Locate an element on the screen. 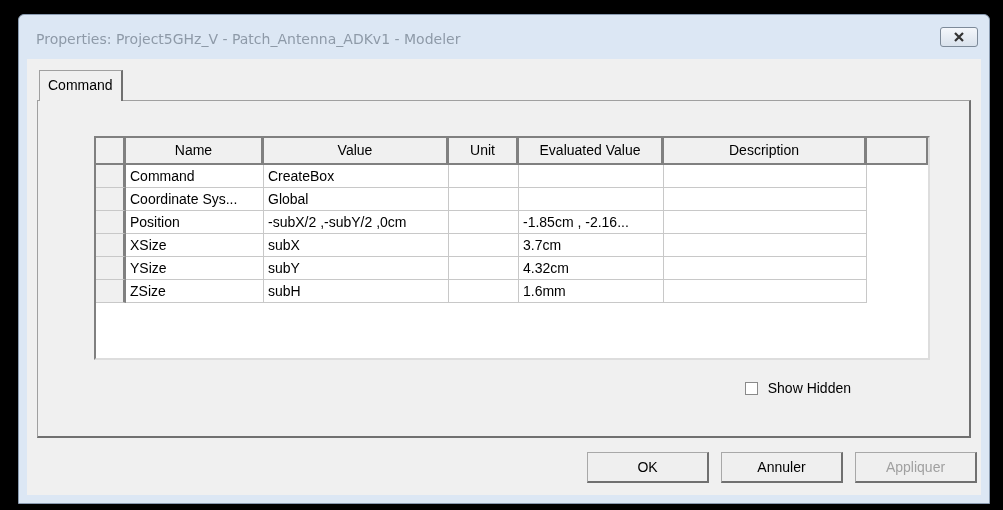 The height and width of the screenshot is (510, 1003). close-button is located at coordinates (959, 37).